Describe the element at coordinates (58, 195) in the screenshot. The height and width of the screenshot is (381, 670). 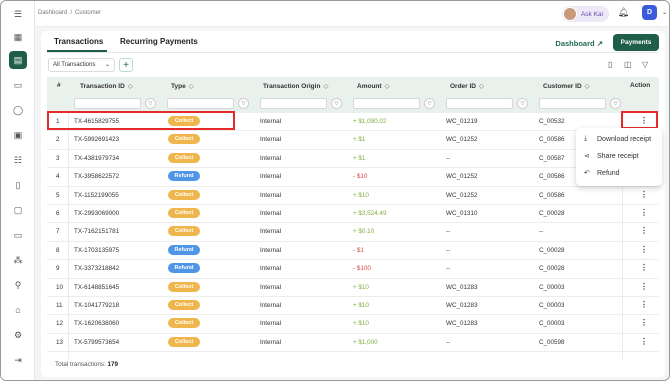
I see `row-number: 5` at that location.